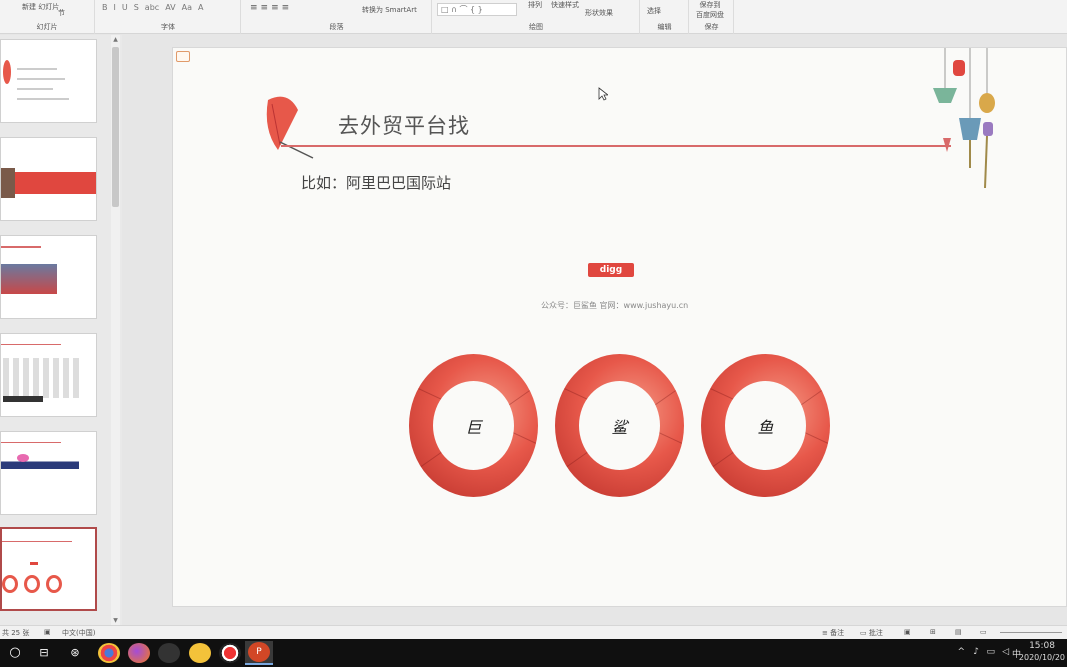  I want to click on ring-graphic: 鱼, so click(765, 425).